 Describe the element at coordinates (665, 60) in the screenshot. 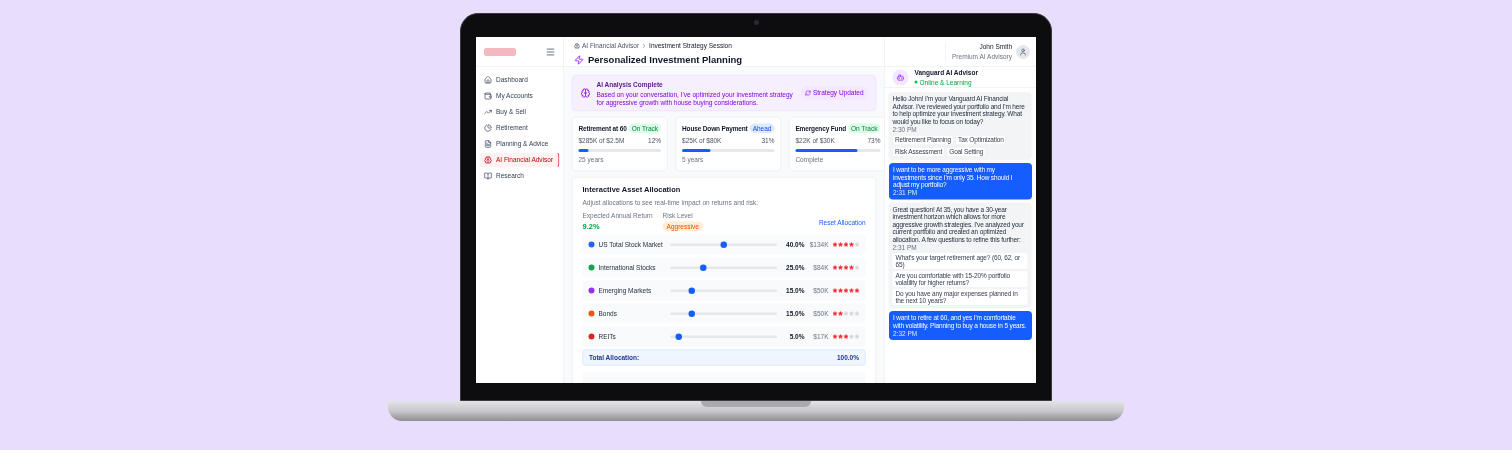

I see `page-title: Personalized Investment Planning` at that location.